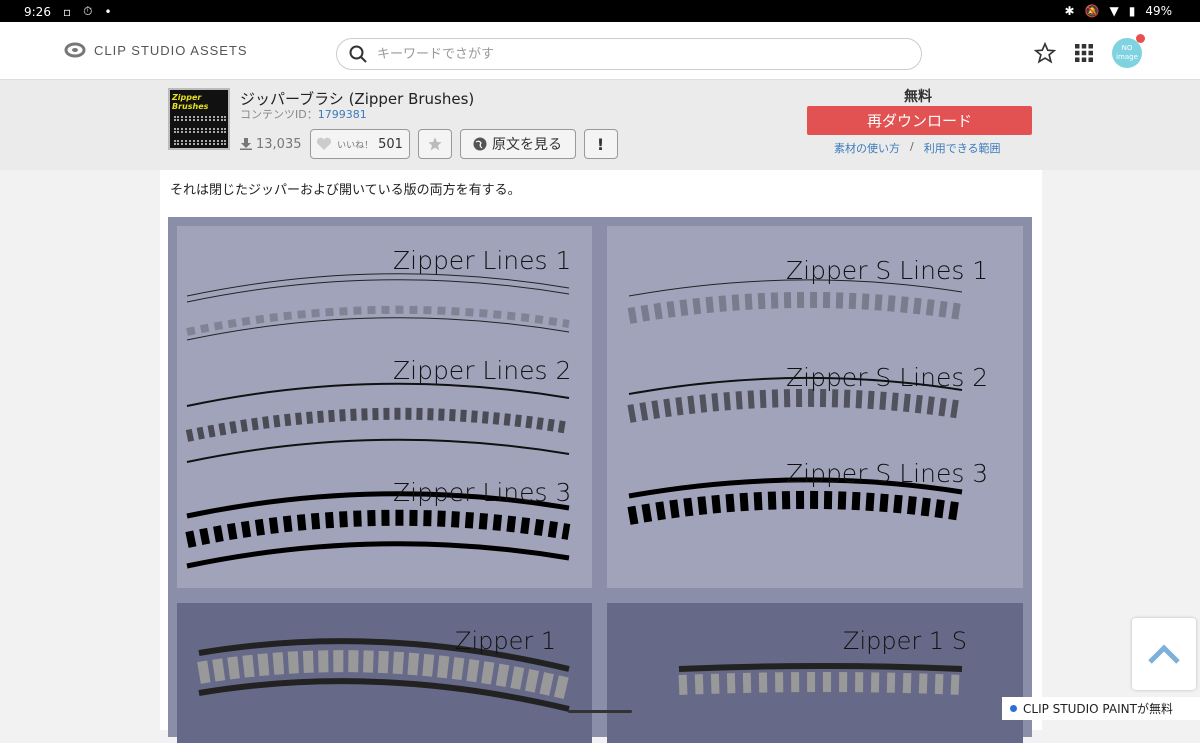 The height and width of the screenshot is (743, 1200). I want to click on label-zipper-s-lines-2: Zipper S Lines 2, so click(887, 377).